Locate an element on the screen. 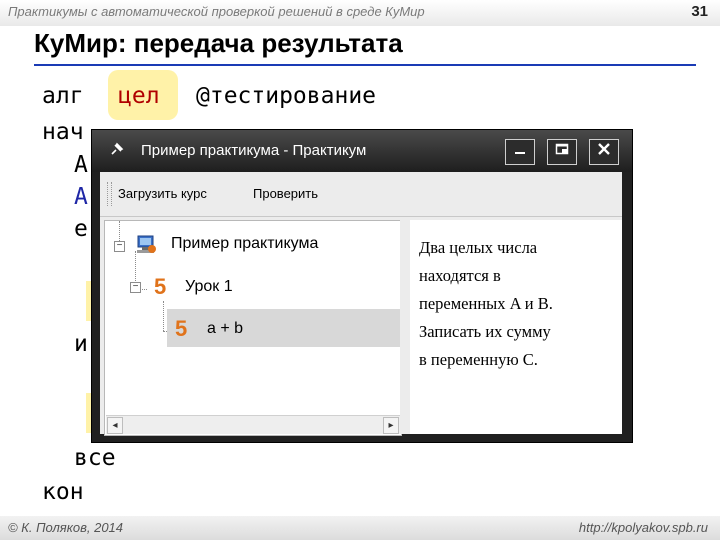 This screenshot has height=540, width=720. title-underline is located at coordinates (365, 65).